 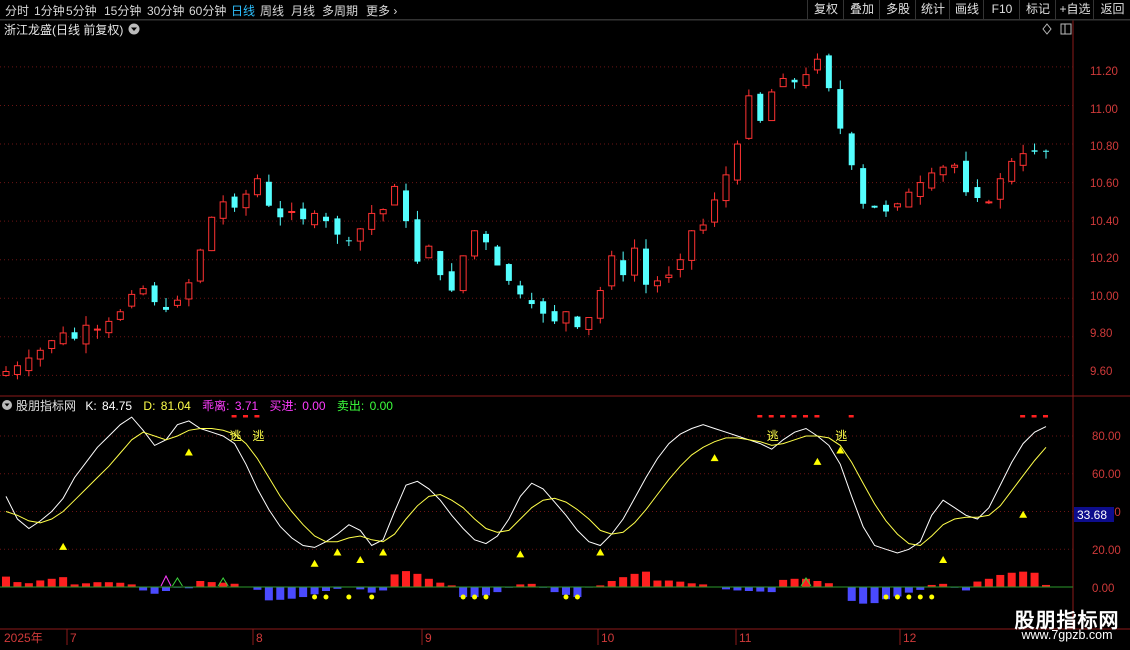 What do you see at coordinates (1101, 334) in the screenshot?
I see `price-tick: 9.80` at bounding box center [1101, 334].